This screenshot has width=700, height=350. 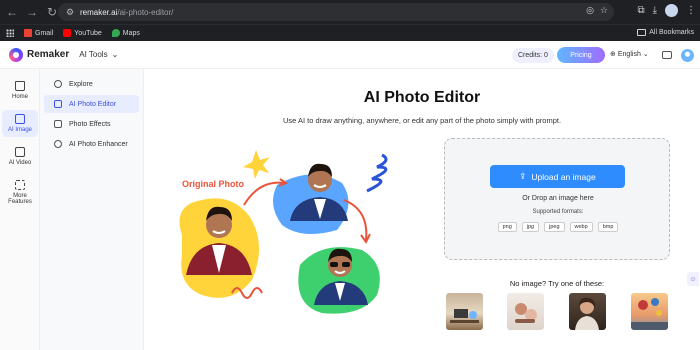 I want to click on sample-image-woman, so click(x=587, y=311).